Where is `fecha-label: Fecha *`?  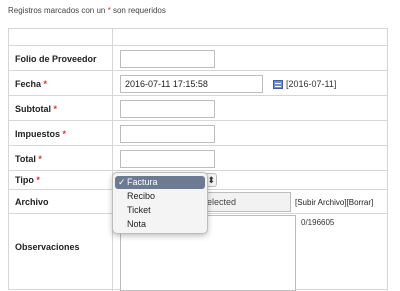
fecha-label: Fecha * is located at coordinates (31, 84).